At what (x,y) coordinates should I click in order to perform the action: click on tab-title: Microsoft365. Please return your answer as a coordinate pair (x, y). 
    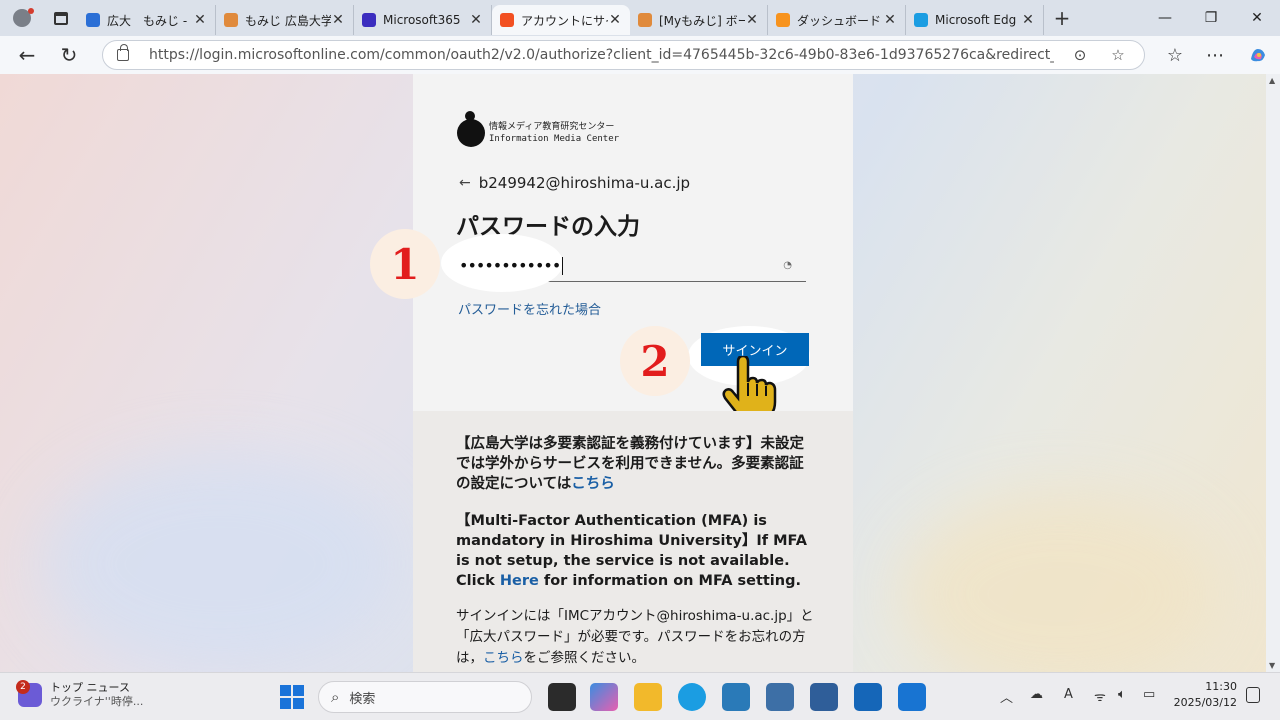
    Looking at the image, I should click on (422, 20).